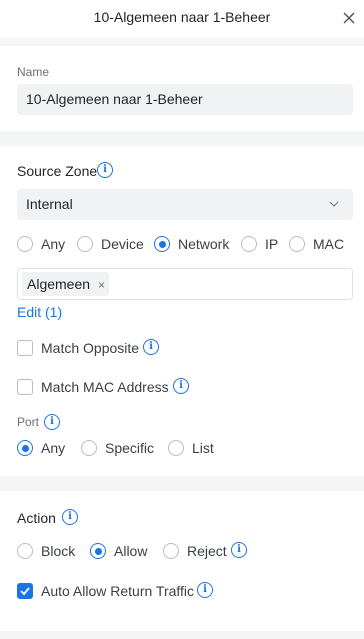  Describe the element at coordinates (85, 244) in the screenshot. I see `radio-device-dot` at that location.